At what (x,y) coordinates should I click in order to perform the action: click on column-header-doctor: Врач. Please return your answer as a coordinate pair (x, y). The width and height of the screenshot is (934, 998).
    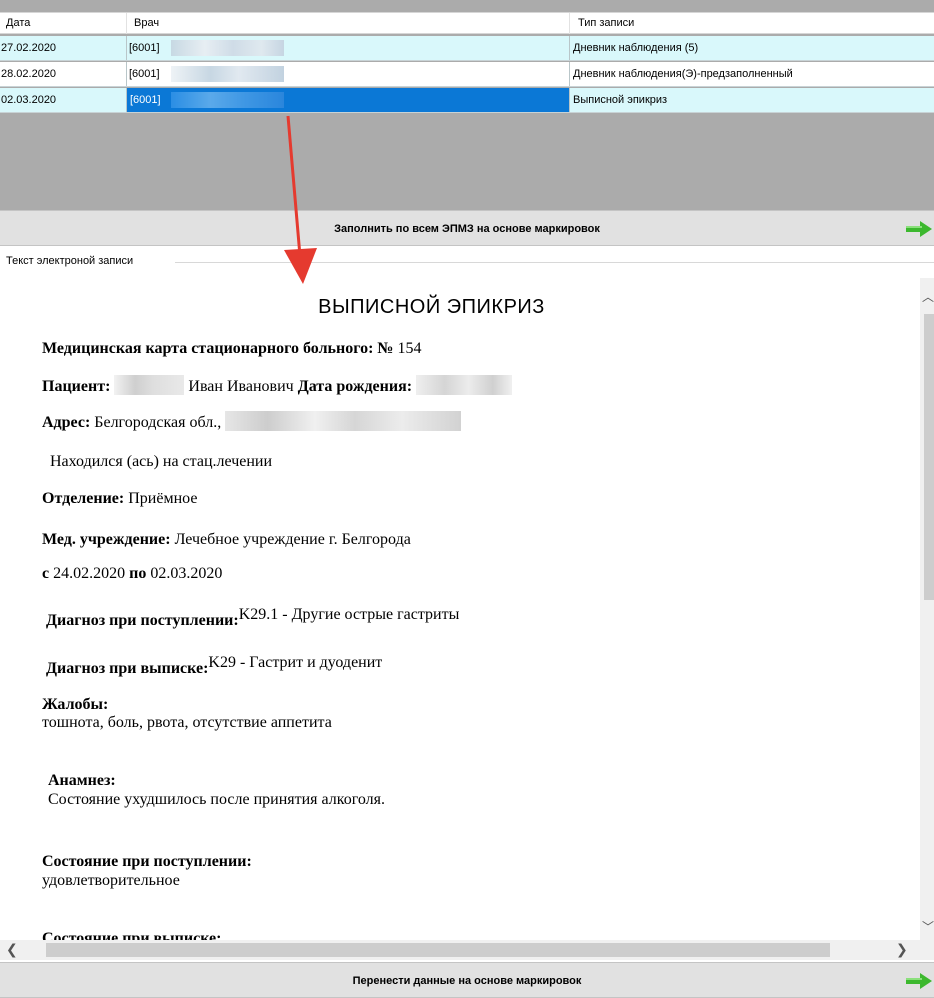
    Looking at the image, I should click on (146, 23).